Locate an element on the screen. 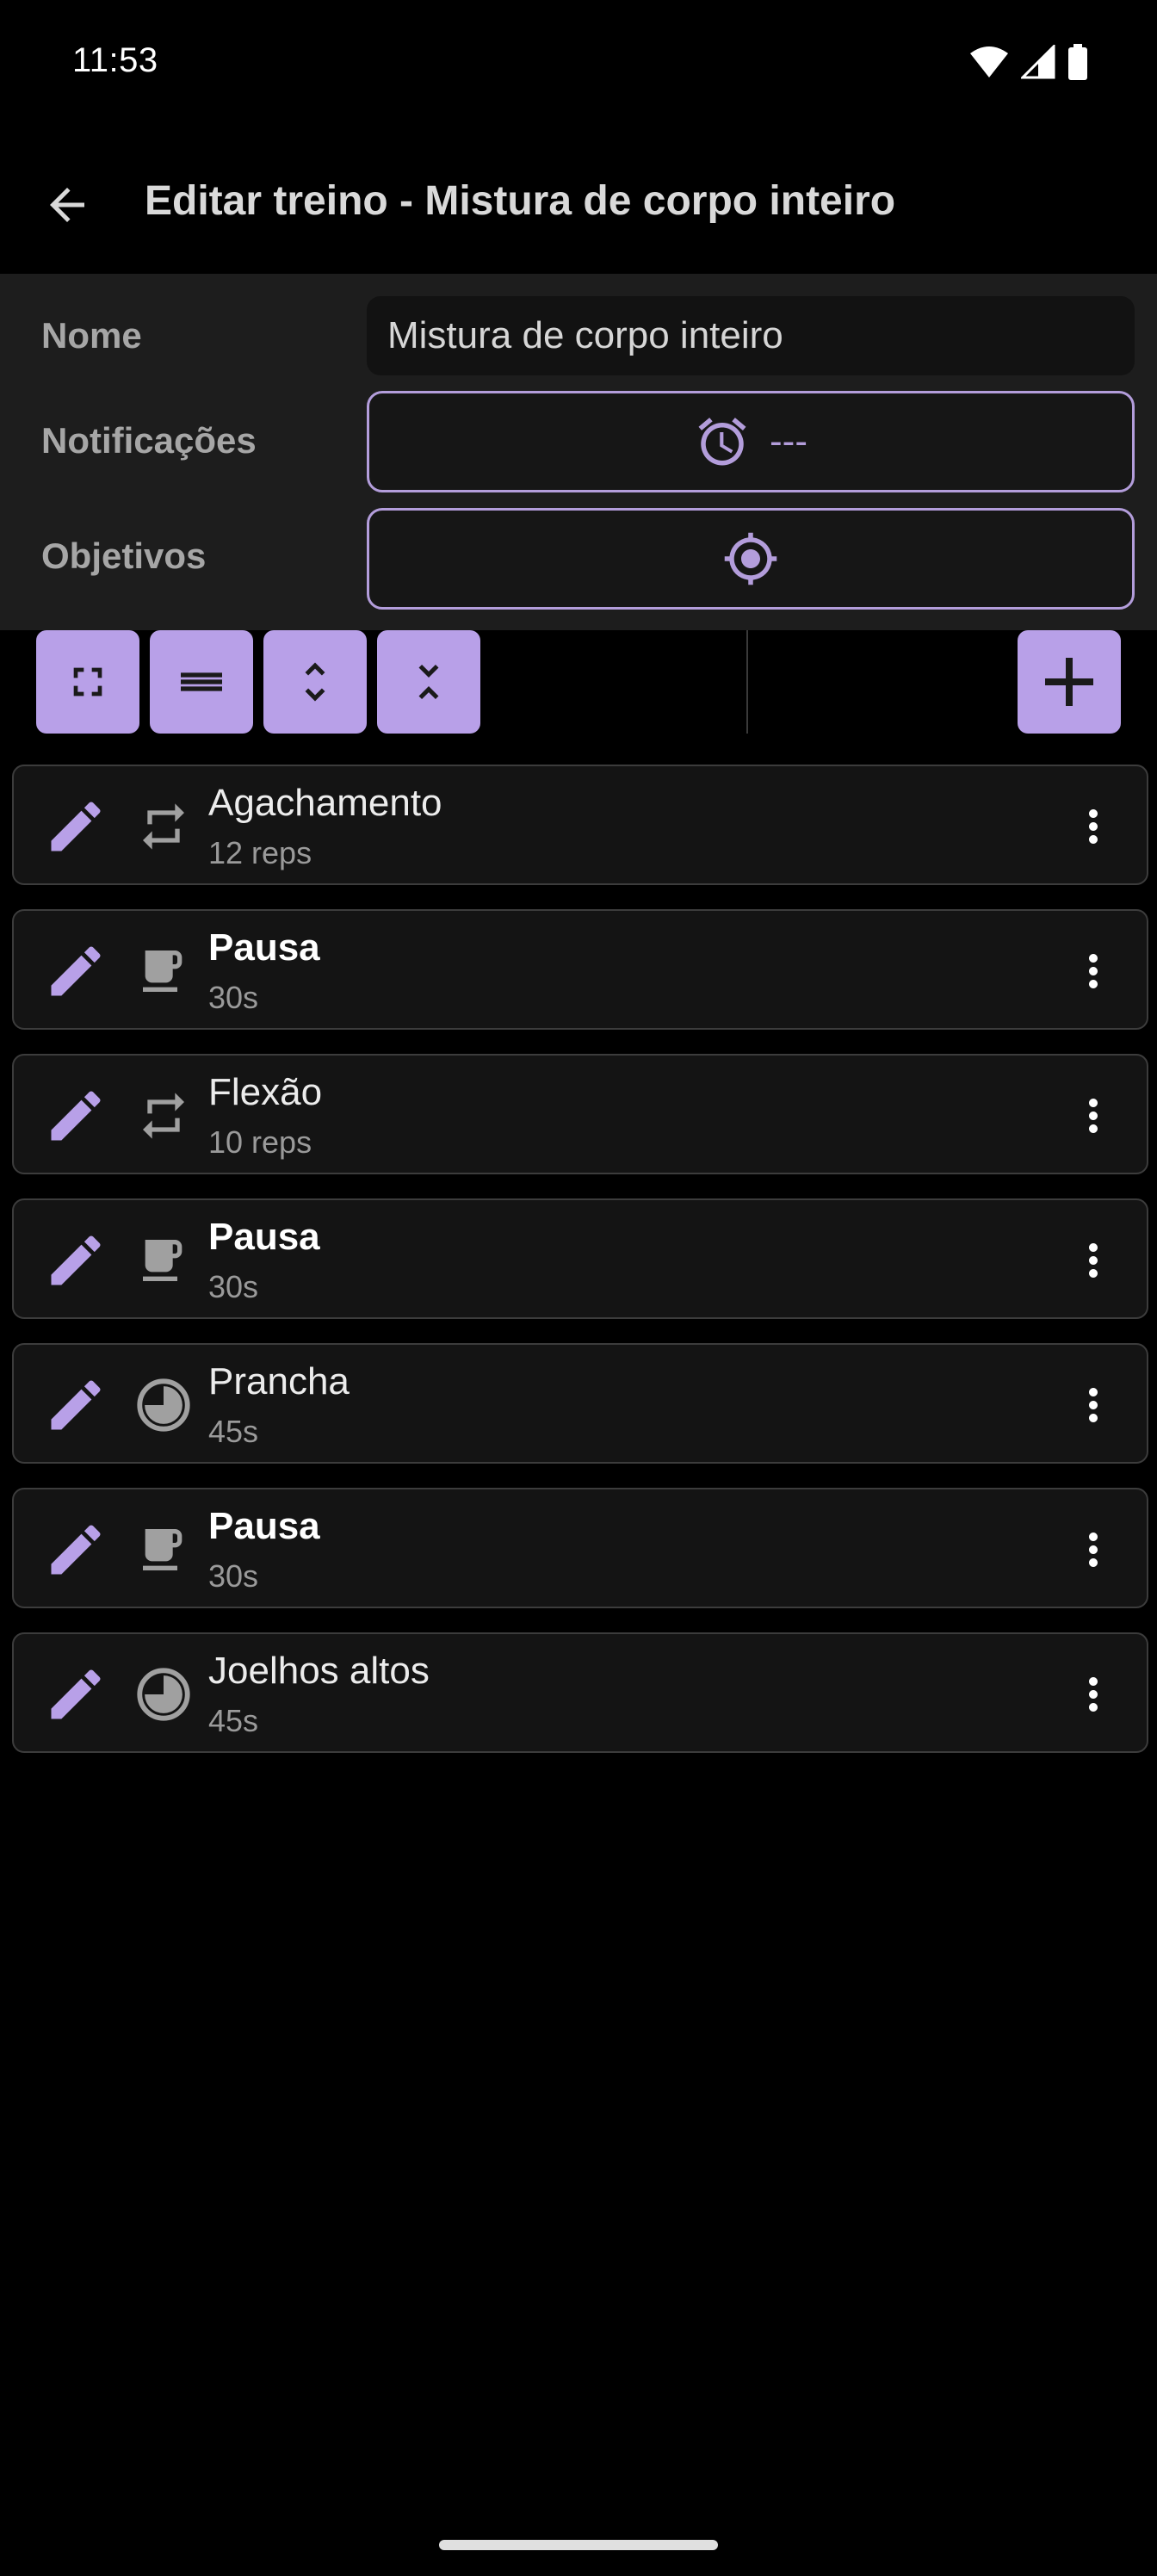 The image size is (1157, 2576). back-button is located at coordinates (67, 205).